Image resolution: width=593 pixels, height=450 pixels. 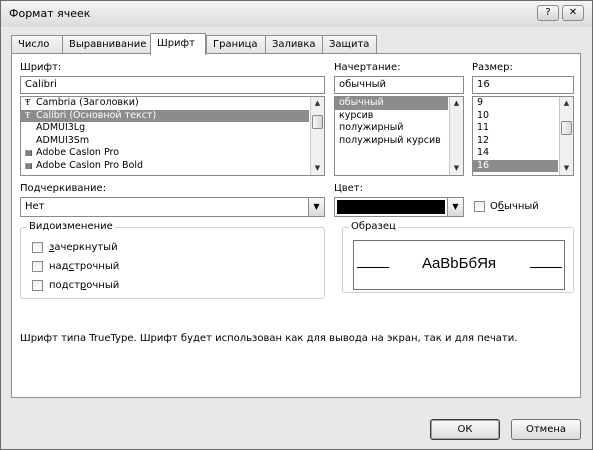 What do you see at coordinates (546, 429) in the screenshot?
I see `cancel-button: Отмена` at bounding box center [546, 429].